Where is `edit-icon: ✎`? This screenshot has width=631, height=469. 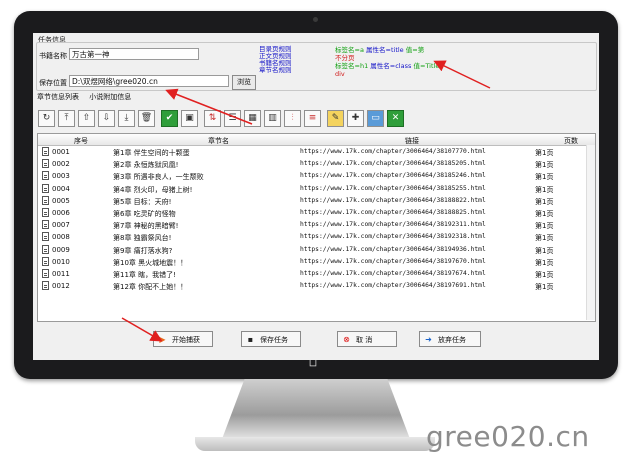
edit-icon: ✎ is located at coordinates (335, 118).